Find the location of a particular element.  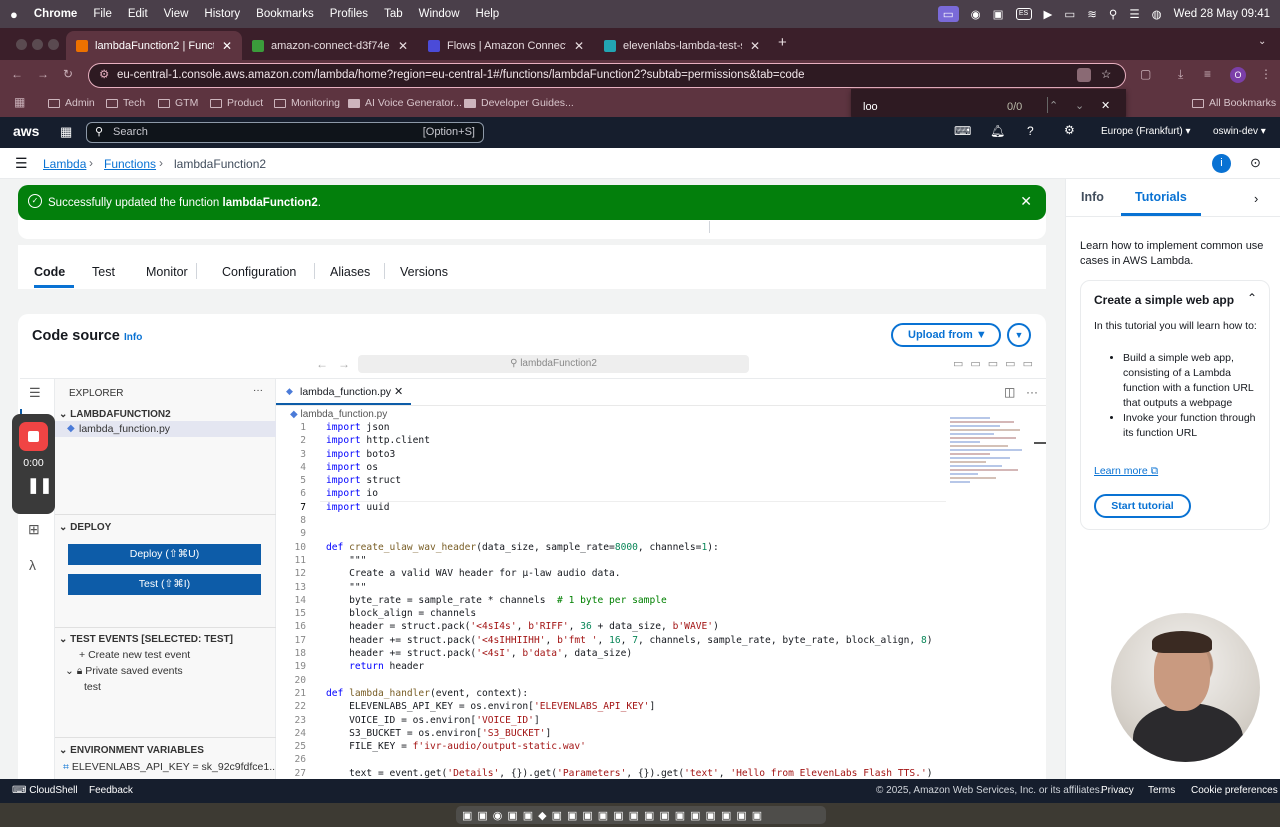

hamburger-icon: ☰ is located at coordinates (21, 163).